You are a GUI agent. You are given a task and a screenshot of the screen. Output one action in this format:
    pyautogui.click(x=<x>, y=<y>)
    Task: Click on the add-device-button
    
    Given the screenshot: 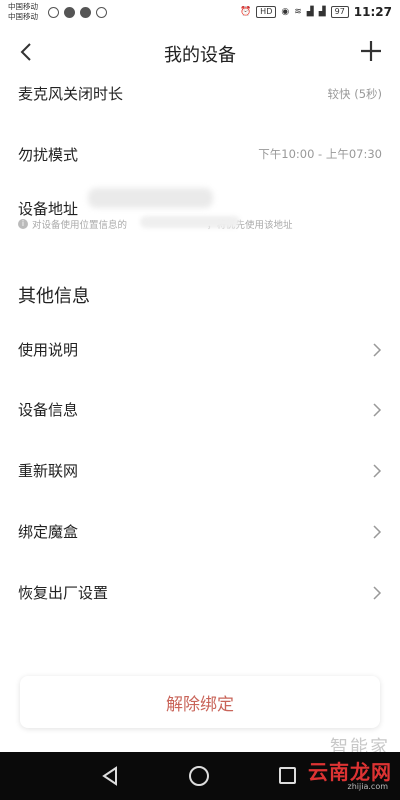 What is the action you would take?
    pyautogui.click(x=371, y=51)
    